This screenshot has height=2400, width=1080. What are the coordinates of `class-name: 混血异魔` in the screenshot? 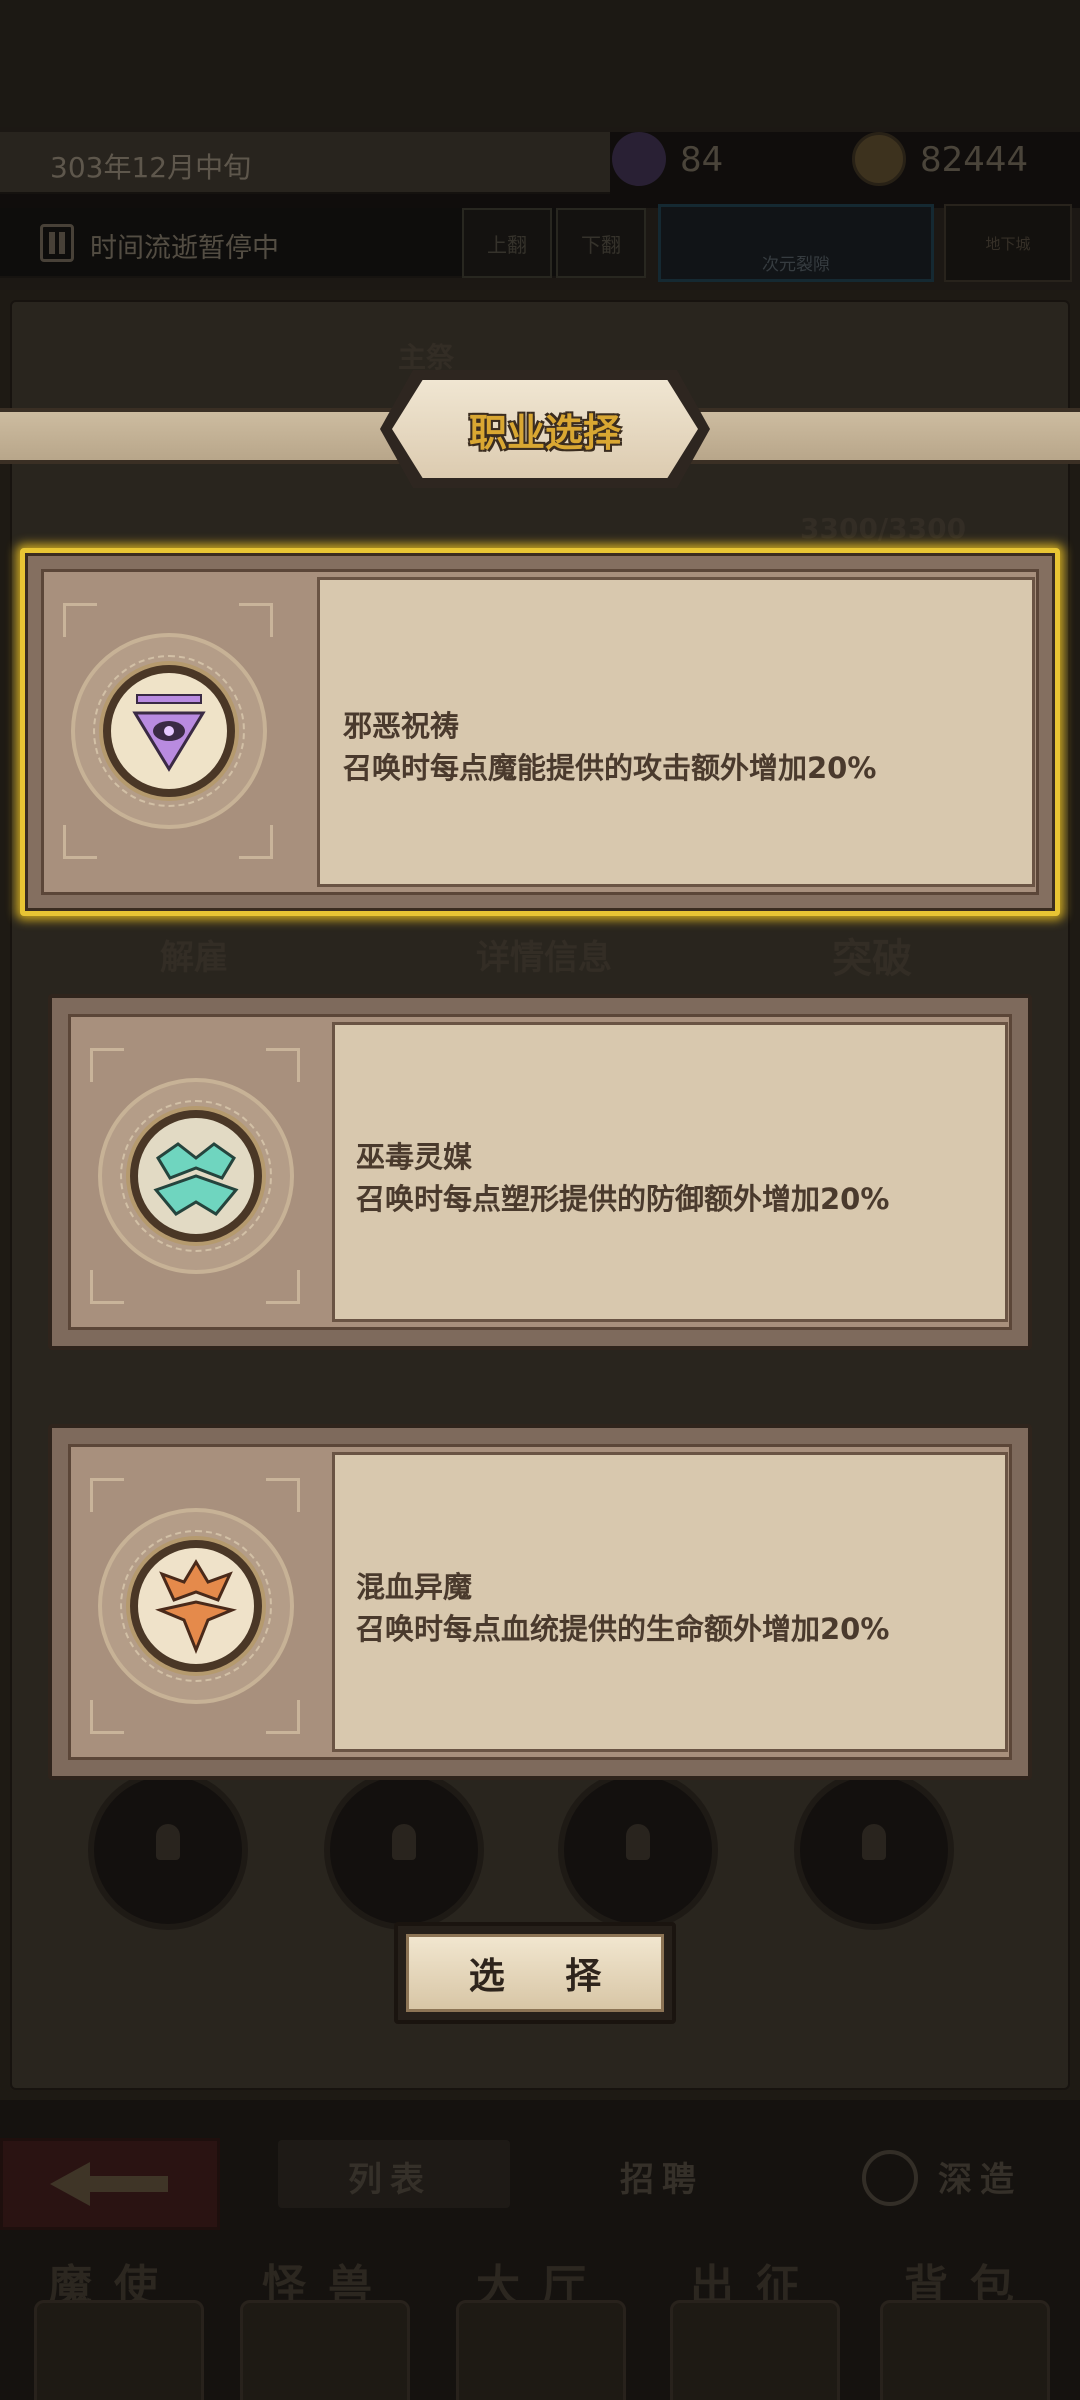 It's located at (414, 1587).